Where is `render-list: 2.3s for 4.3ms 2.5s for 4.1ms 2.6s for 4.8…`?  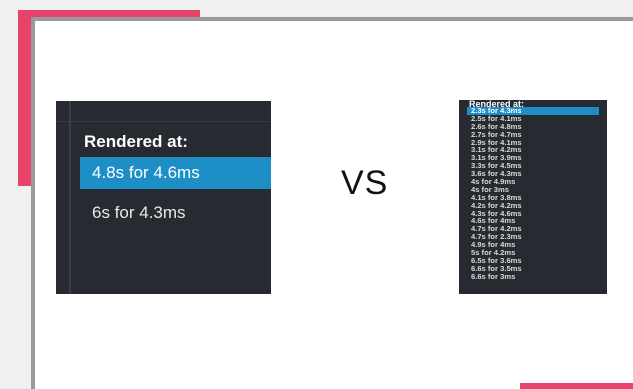
render-list: 2.3s for 4.3ms 2.5s for 4.1ms 2.6s for 4.8… is located at coordinates (533, 194).